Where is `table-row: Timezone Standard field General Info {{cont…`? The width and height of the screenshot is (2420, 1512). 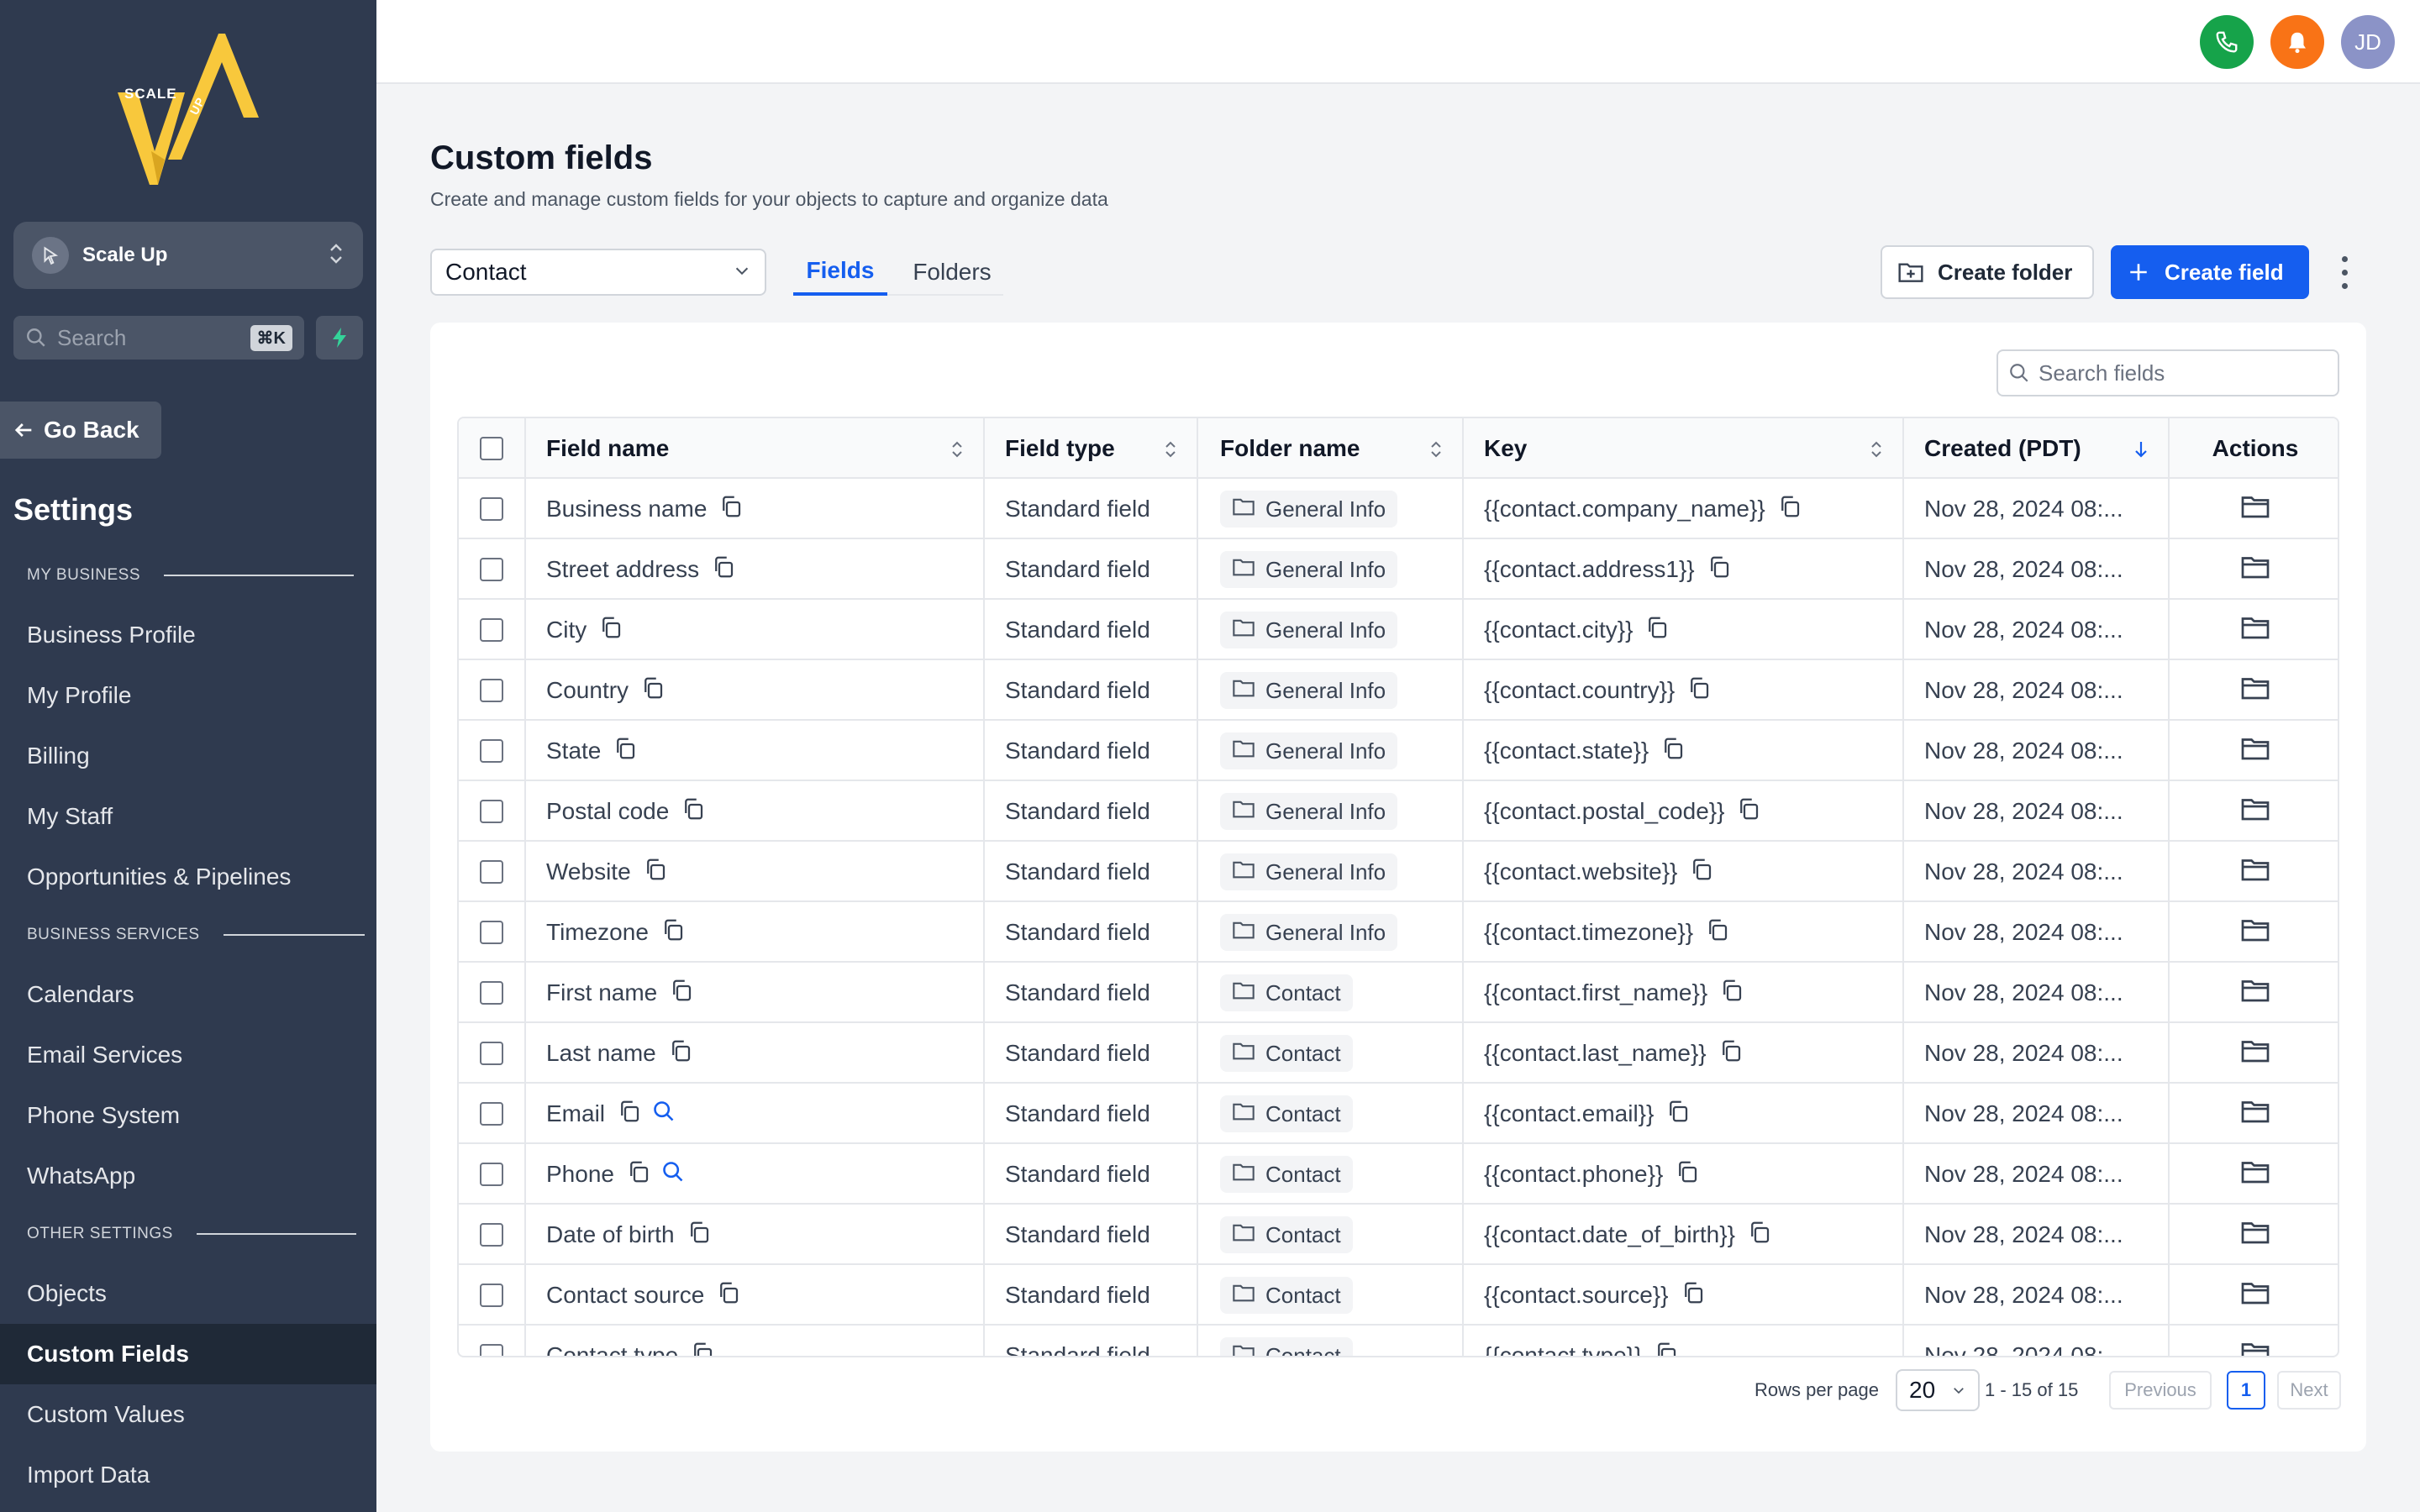 table-row: Timezone Standard field General Info {{cont… is located at coordinates (1398, 932).